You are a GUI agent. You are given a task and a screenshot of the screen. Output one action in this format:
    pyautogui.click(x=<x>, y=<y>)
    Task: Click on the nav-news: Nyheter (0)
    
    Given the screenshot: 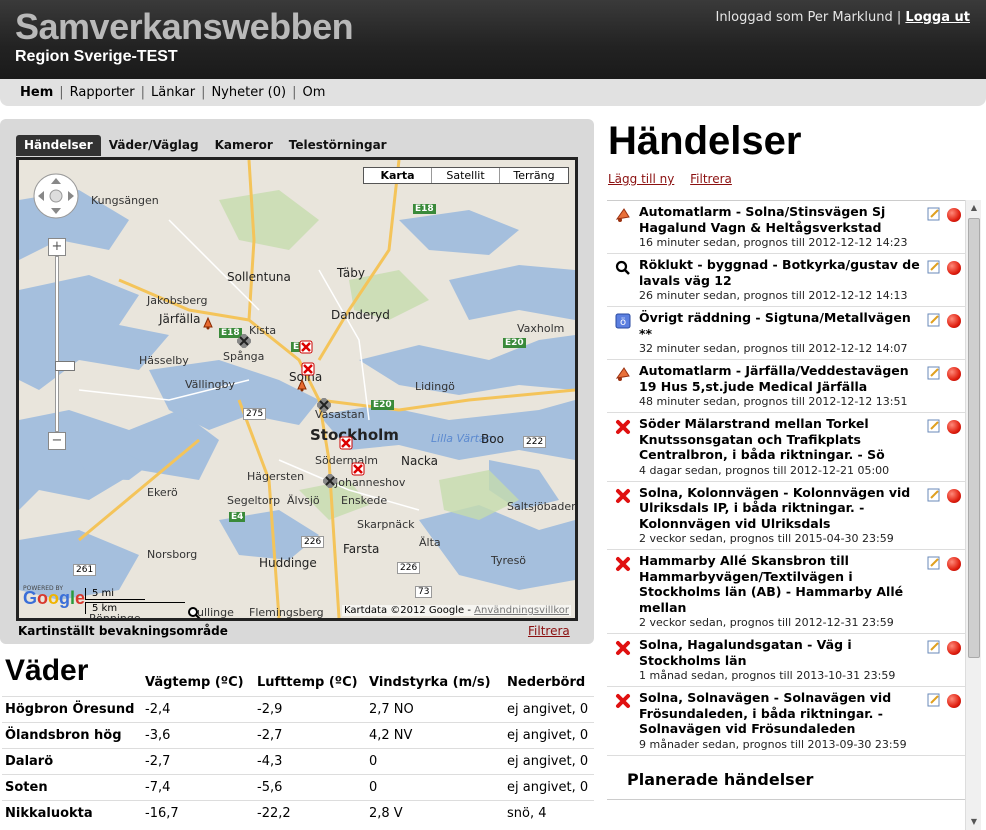 What is the action you would take?
    pyautogui.click(x=248, y=92)
    